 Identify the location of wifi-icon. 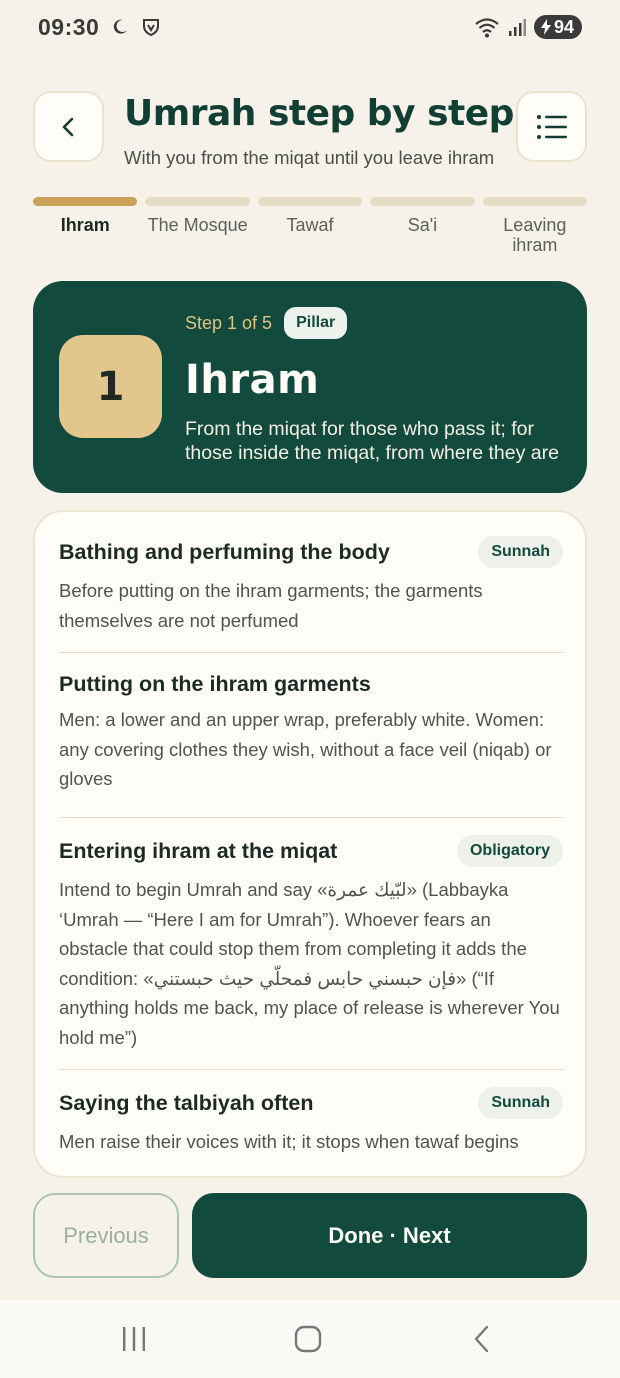
(487, 27).